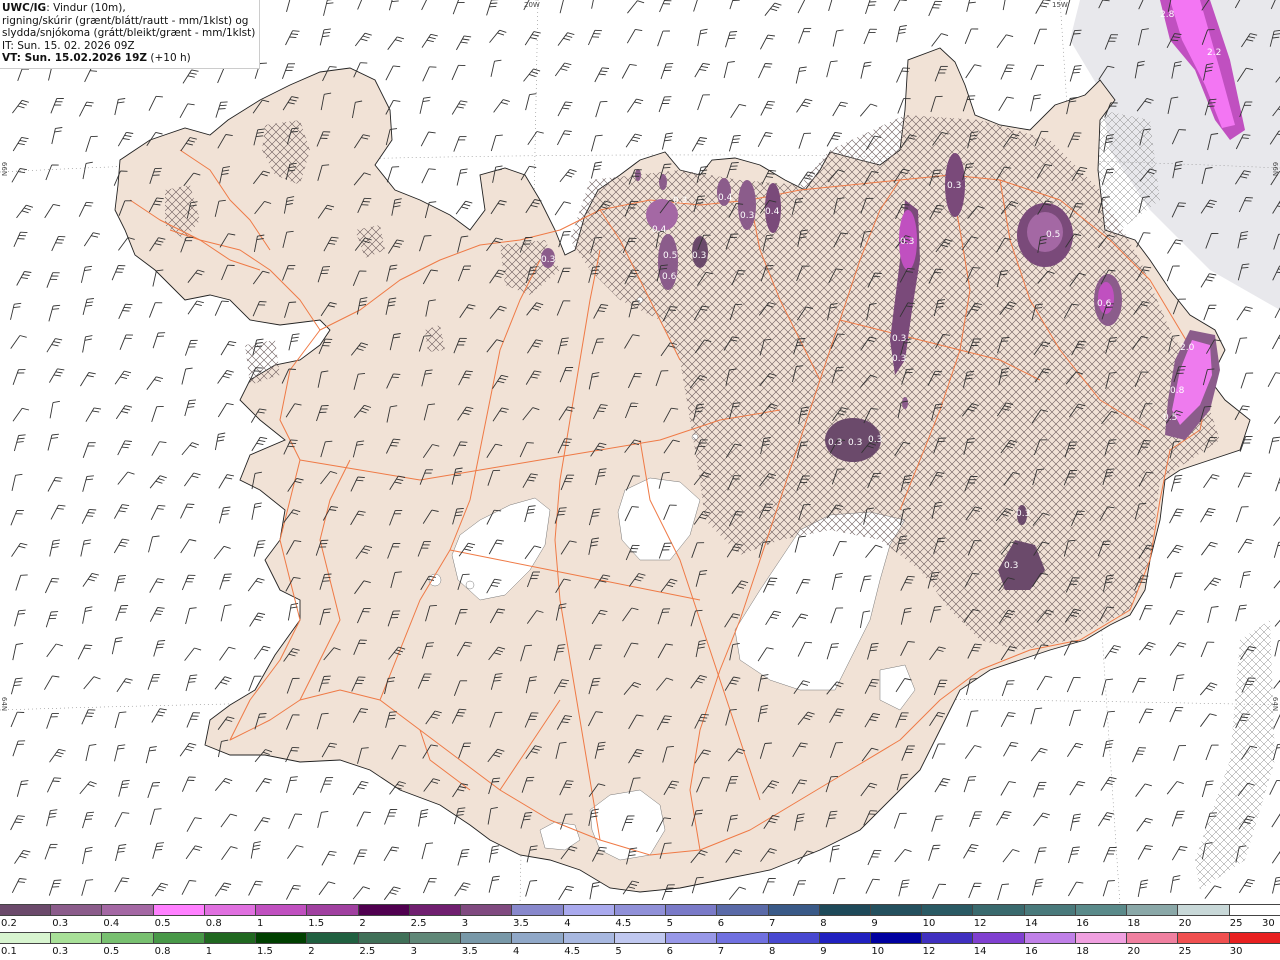 This screenshot has width=1280, height=960. Describe the element at coordinates (75, 58) in the screenshot. I see `valid-time: VT: Sun. 15.02.2026 19Z` at that location.